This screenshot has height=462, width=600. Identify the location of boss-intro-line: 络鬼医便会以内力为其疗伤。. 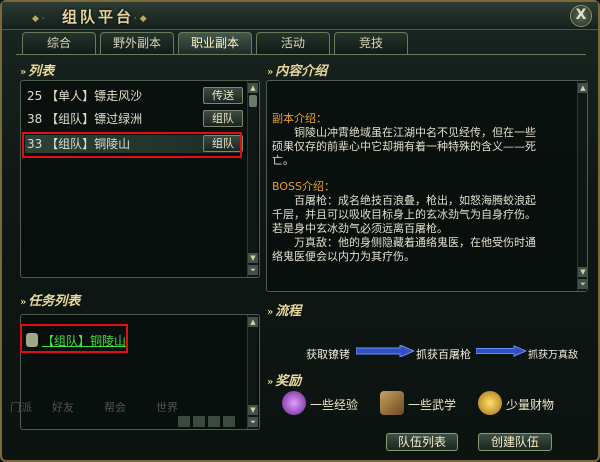
(343, 256).